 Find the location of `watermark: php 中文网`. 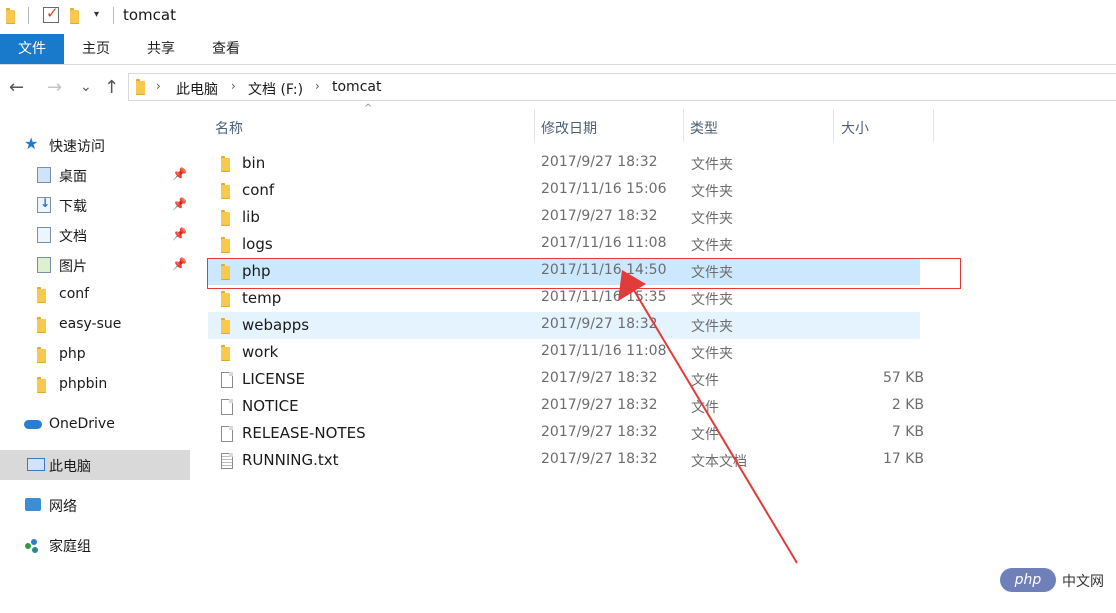

watermark: php 中文网 is located at coordinates (1055, 581).